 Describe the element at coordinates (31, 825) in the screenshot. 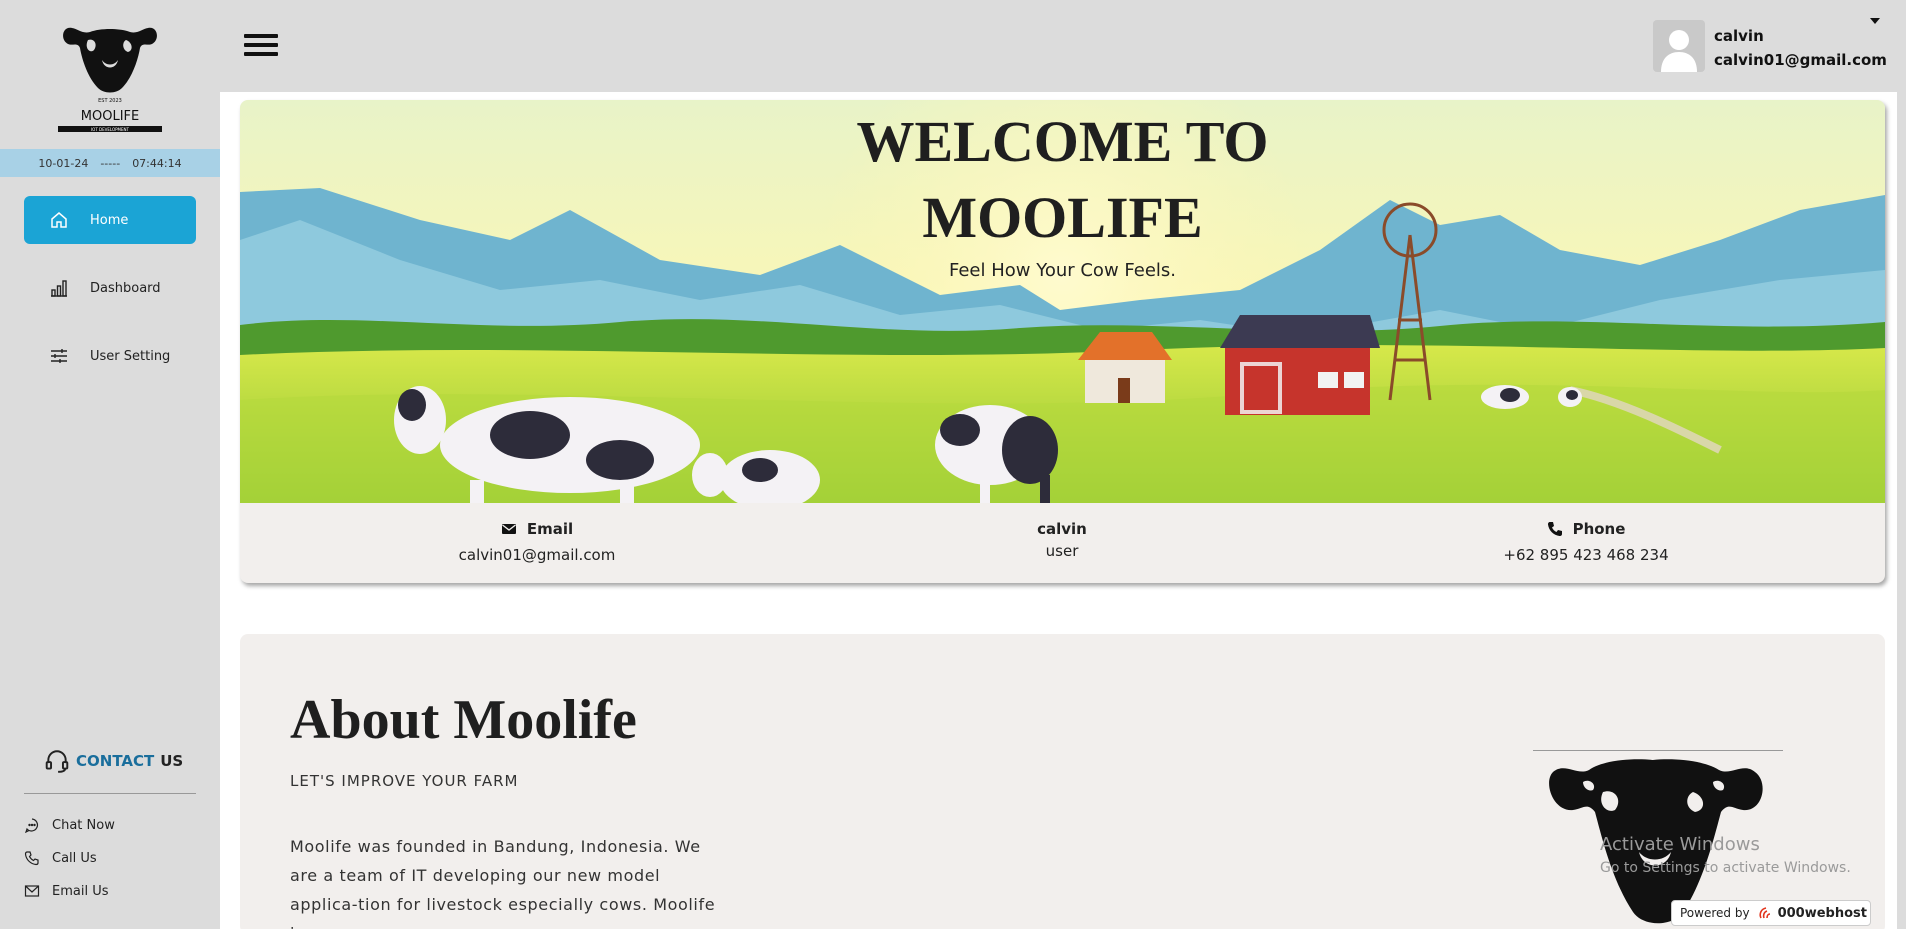

I see `chat-icon` at that location.